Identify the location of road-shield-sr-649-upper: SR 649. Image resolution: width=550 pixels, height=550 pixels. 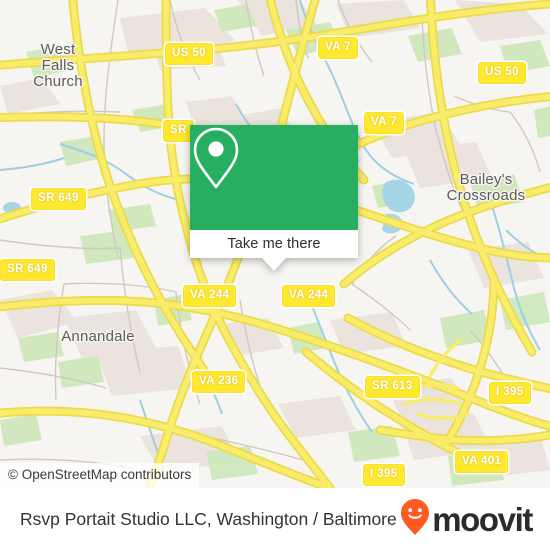
(58, 199).